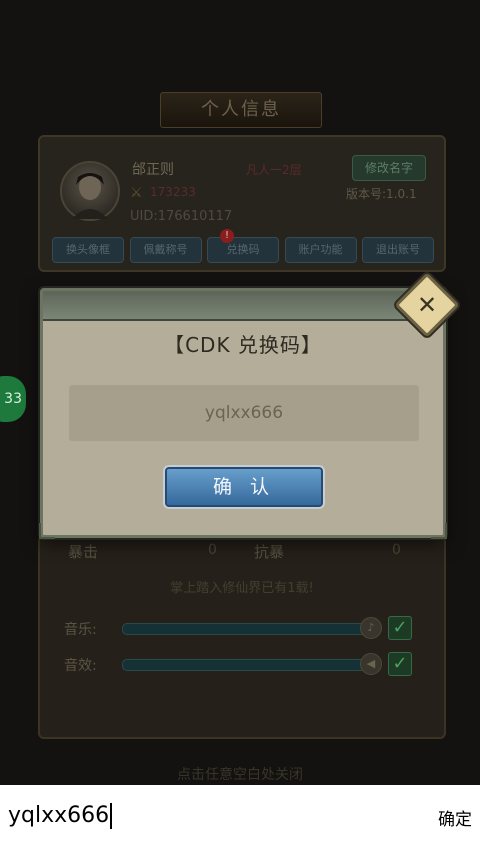 This screenshot has height=854, width=480. Describe the element at coordinates (389, 168) in the screenshot. I see `rename-button: 修改名字` at that location.